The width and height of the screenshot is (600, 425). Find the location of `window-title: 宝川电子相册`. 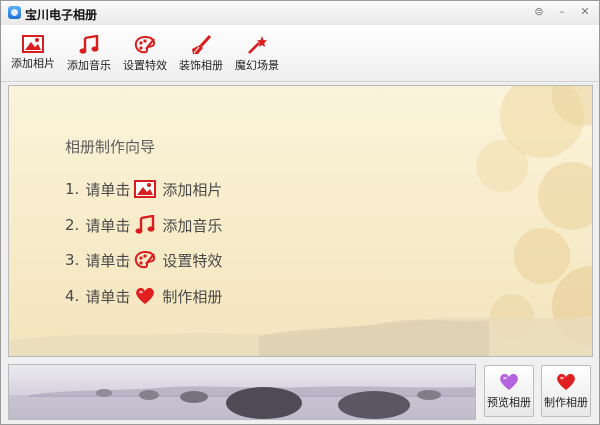

window-title: 宝川电子相册 is located at coordinates (61, 15).